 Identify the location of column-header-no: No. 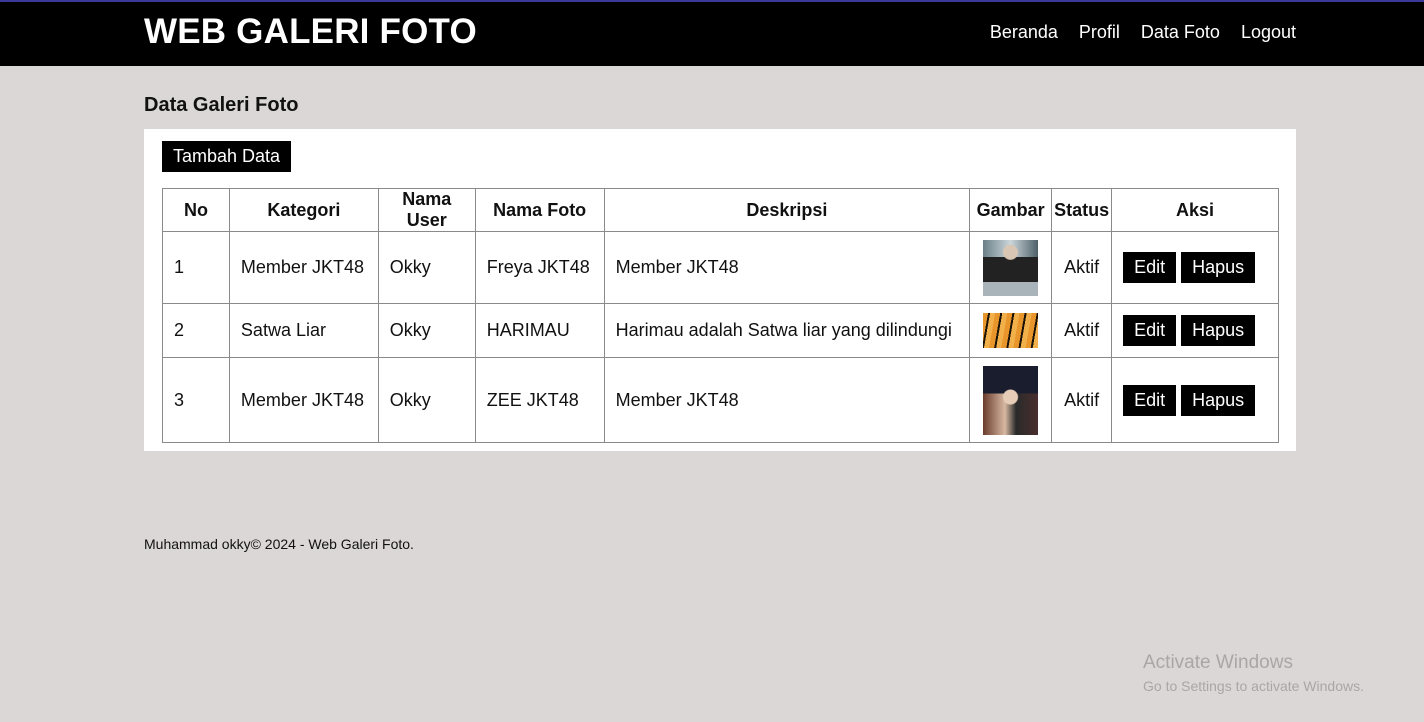
(196, 210).